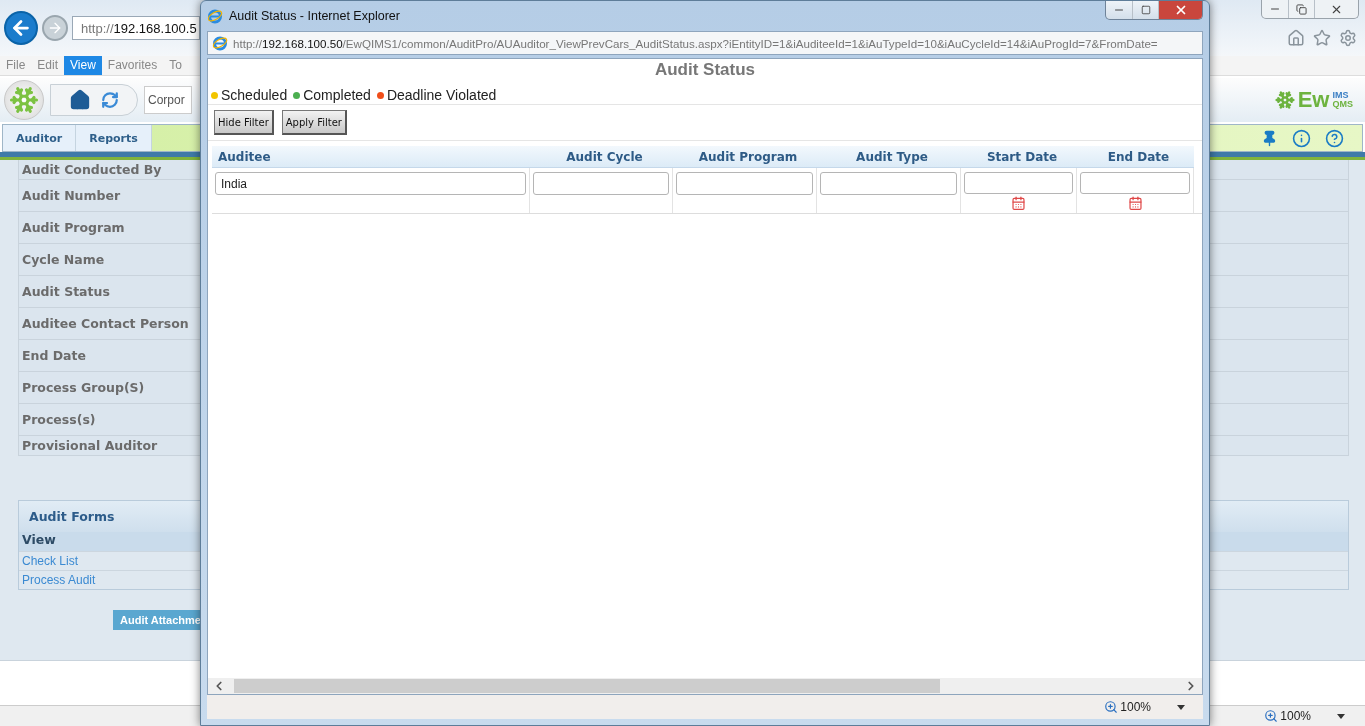 The width and height of the screenshot is (1365, 726). I want to click on forward-arrow-icon, so click(55, 28).